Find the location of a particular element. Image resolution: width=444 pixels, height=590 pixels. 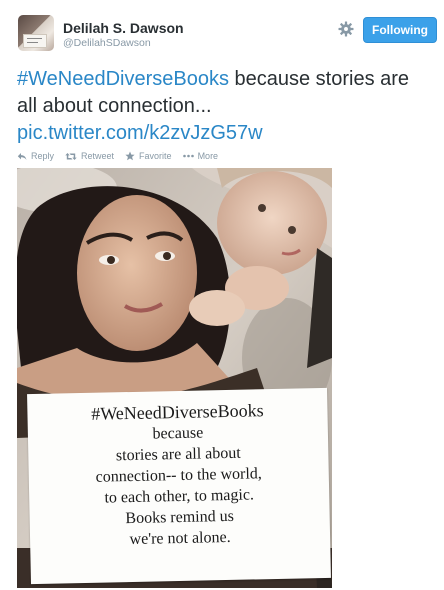

favorite-action: Favorite is located at coordinates (148, 156).